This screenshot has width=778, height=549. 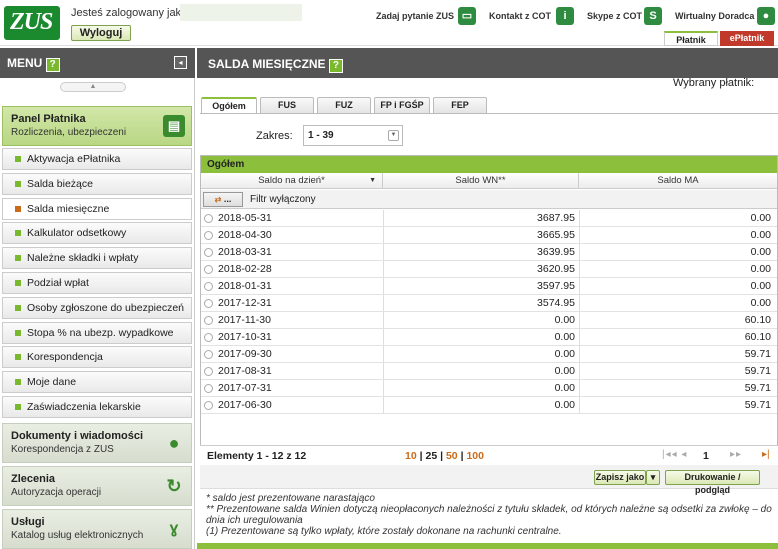 I want to click on action-bar: Zapisz jako ▾ Drukowanie / podgląd, so click(x=489, y=480).